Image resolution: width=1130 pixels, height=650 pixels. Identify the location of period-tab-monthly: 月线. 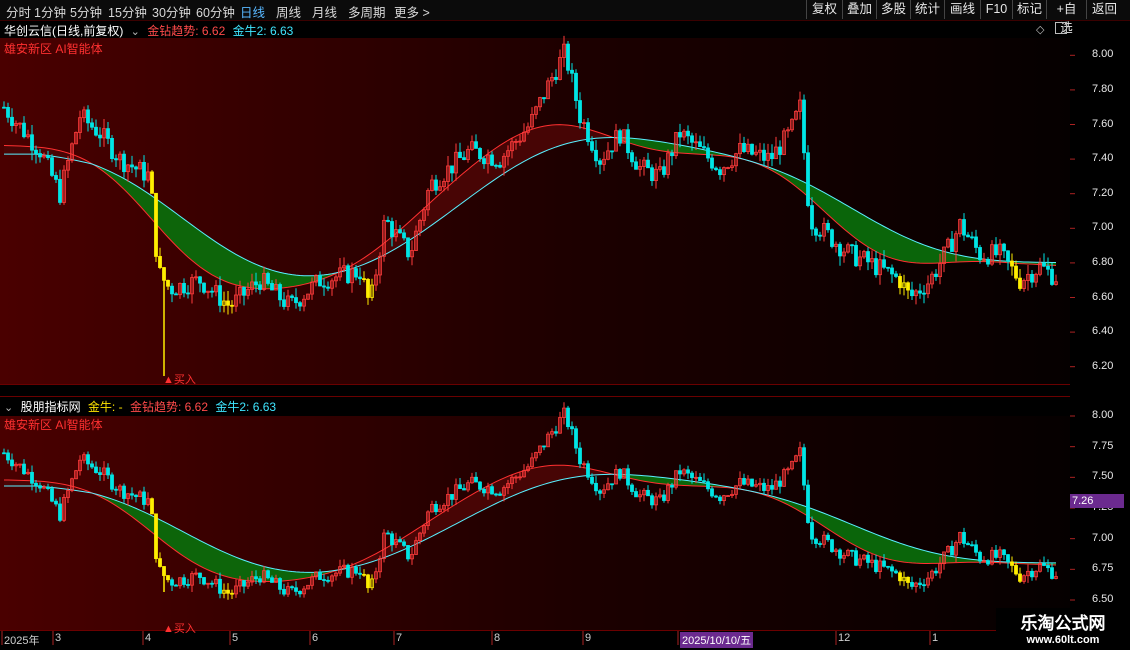
(324, 11).